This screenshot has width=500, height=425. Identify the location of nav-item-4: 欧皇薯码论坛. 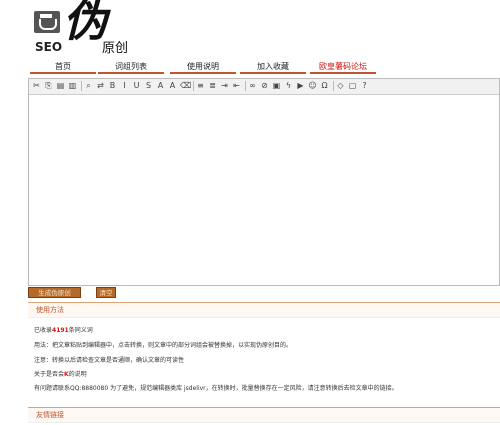
(343, 67).